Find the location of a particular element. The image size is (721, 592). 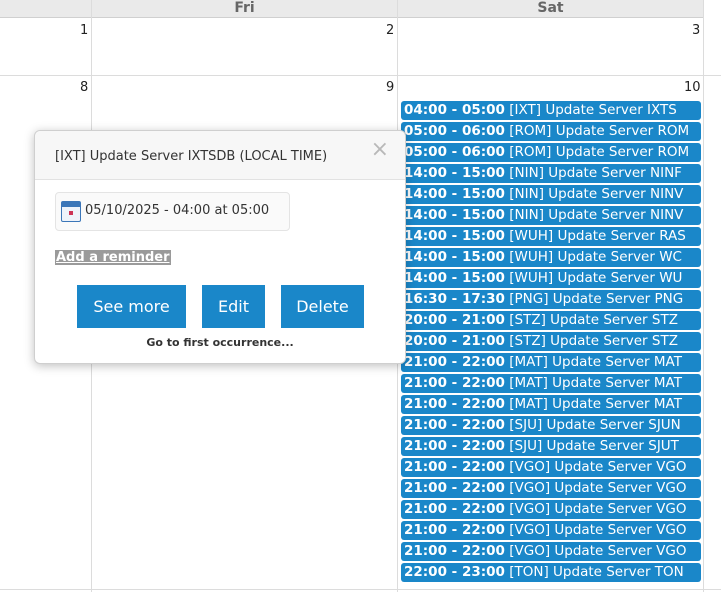

event-title: [WUH] Update Server WU is located at coordinates (596, 278).